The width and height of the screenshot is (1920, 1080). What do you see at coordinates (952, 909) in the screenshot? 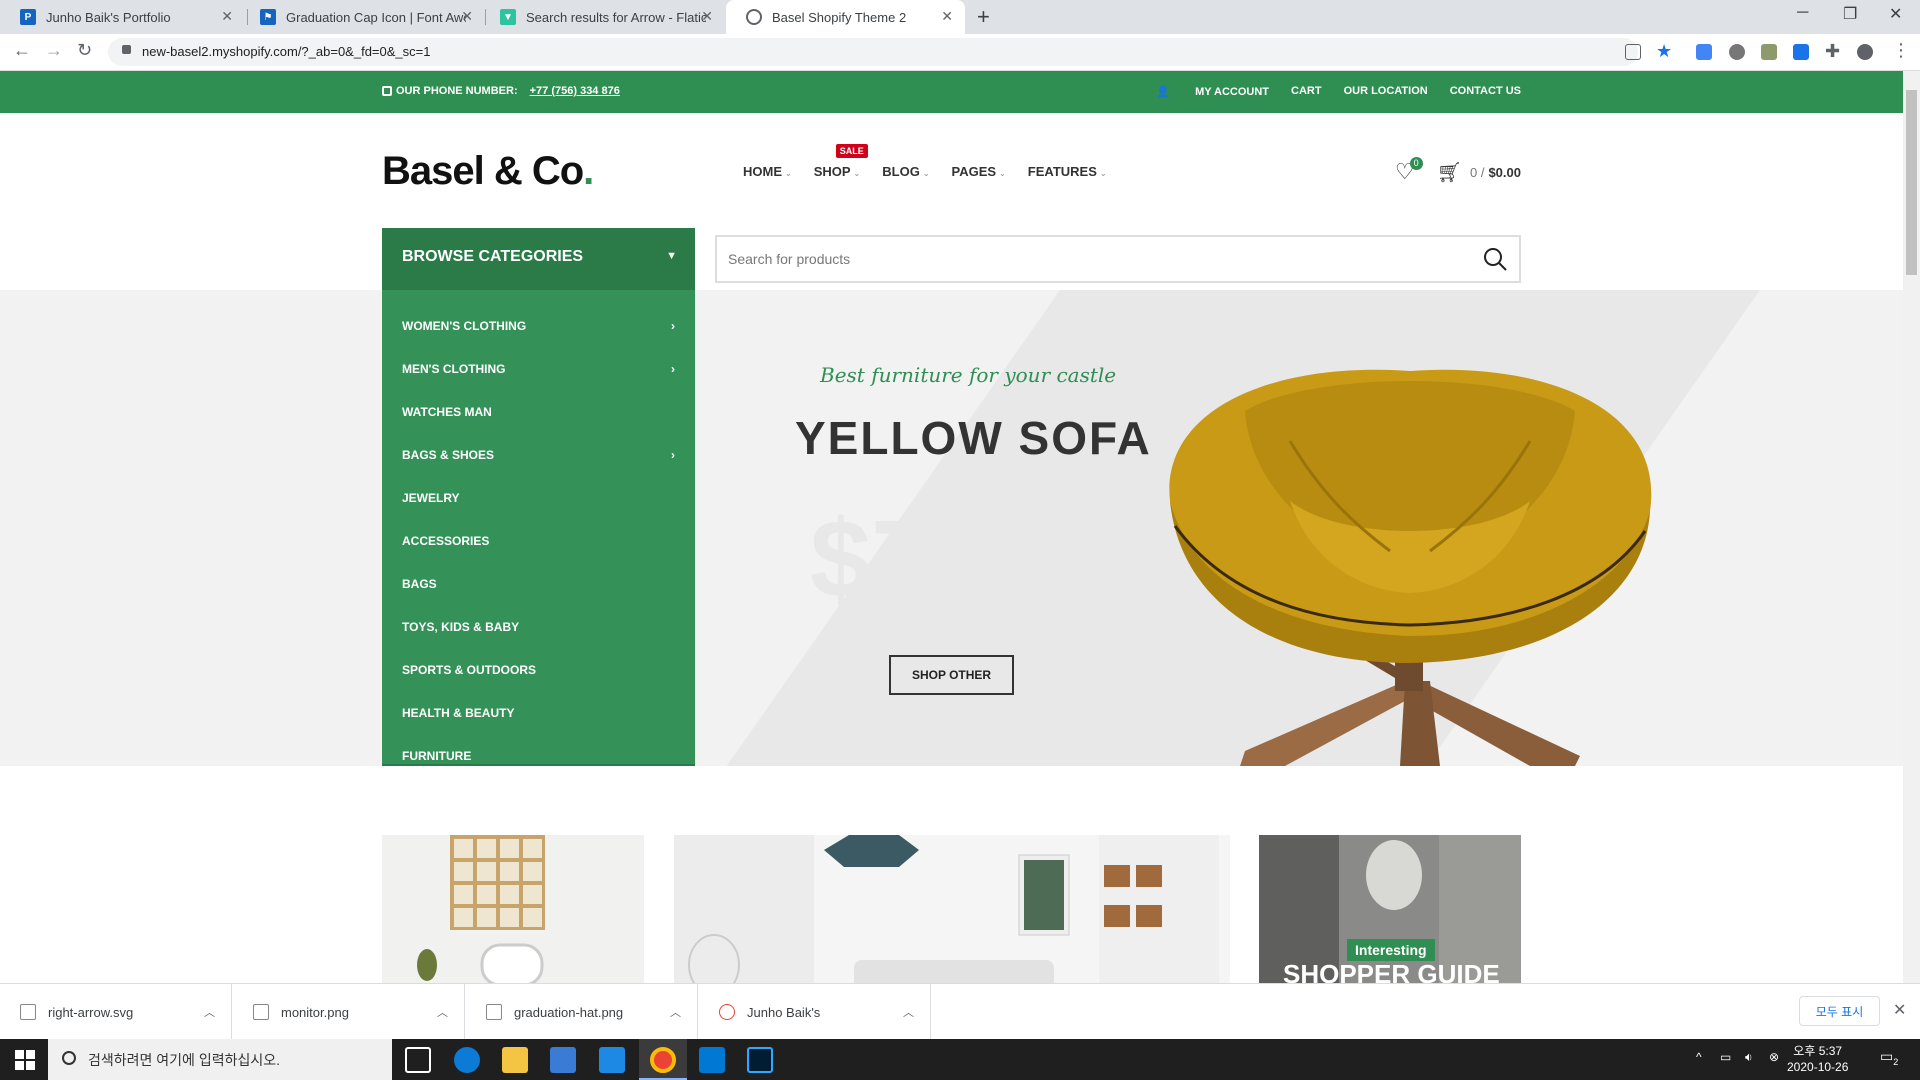
I see `promo-tile-living-room` at bounding box center [952, 909].